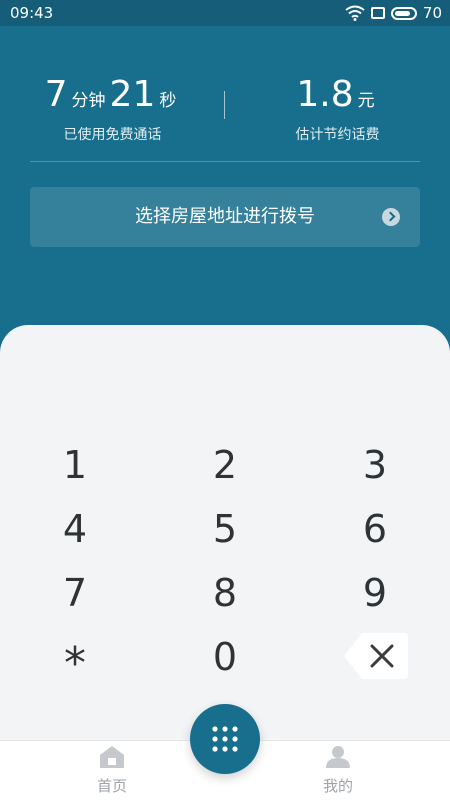 The image size is (450, 801). I want to click on savings-amount: 1.8 元, so click(337, 96).